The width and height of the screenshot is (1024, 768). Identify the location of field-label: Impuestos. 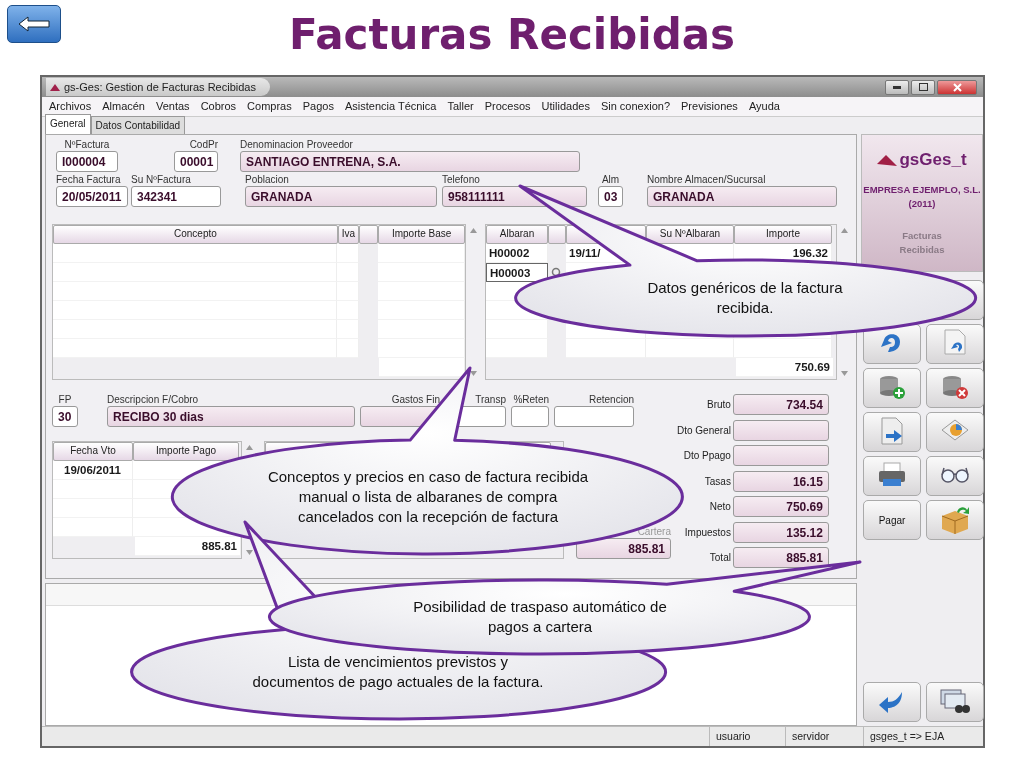
(707, 532).